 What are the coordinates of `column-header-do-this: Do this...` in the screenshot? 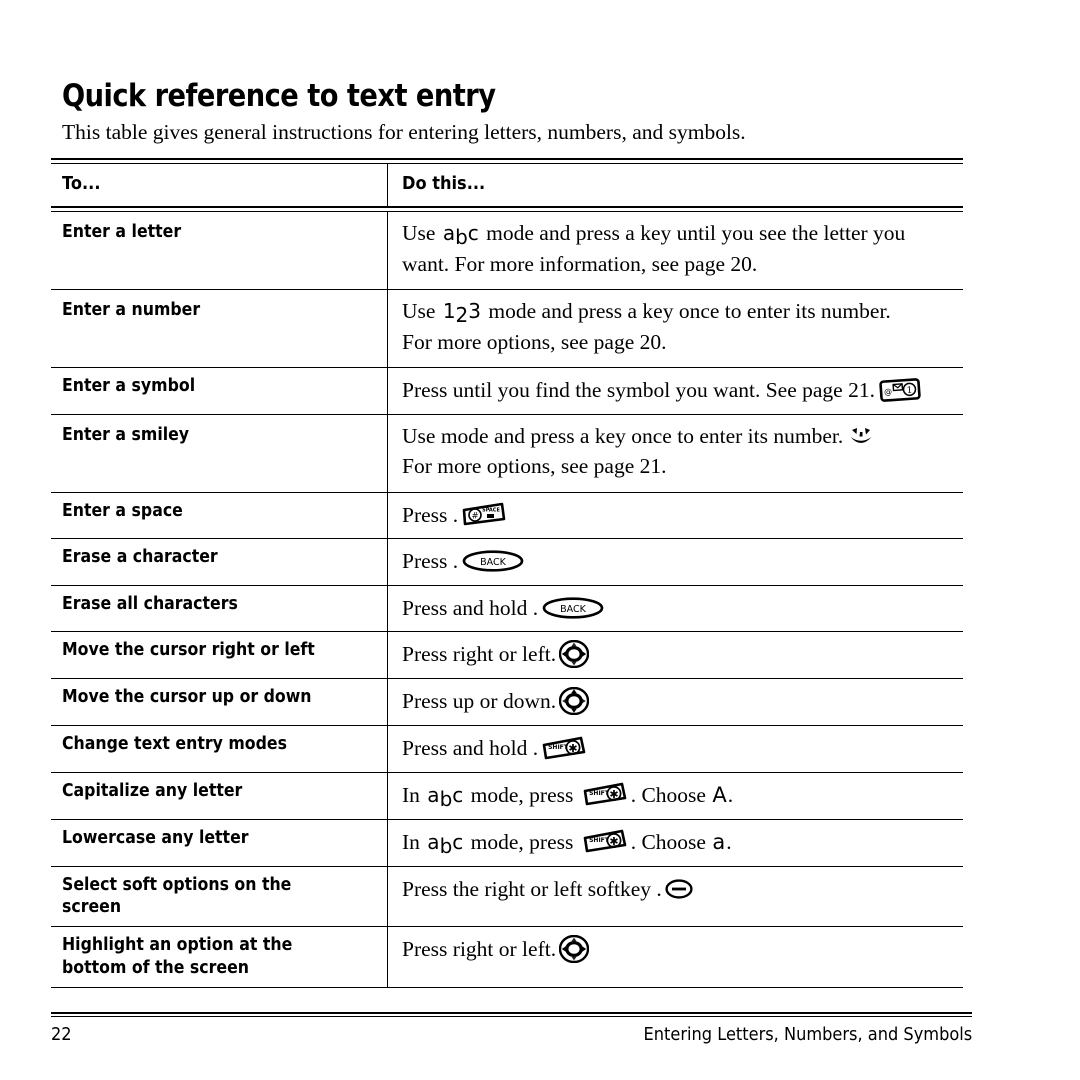 It's located at (444, 183).